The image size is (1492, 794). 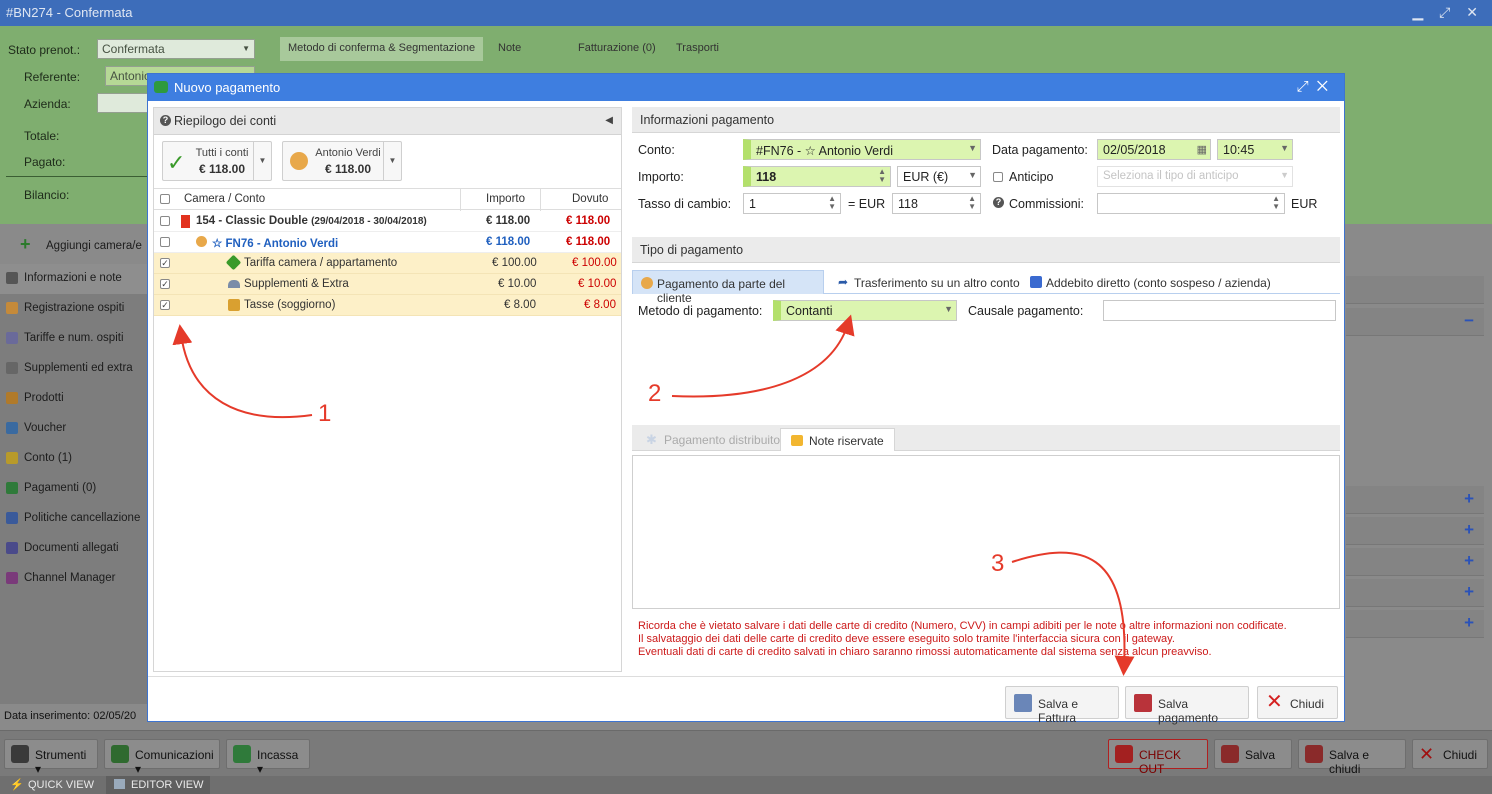 What do you see at coordinates (655, 393) in the screenshot?
I see `annotation-label-2: 2` at bounding box center [655, 393].